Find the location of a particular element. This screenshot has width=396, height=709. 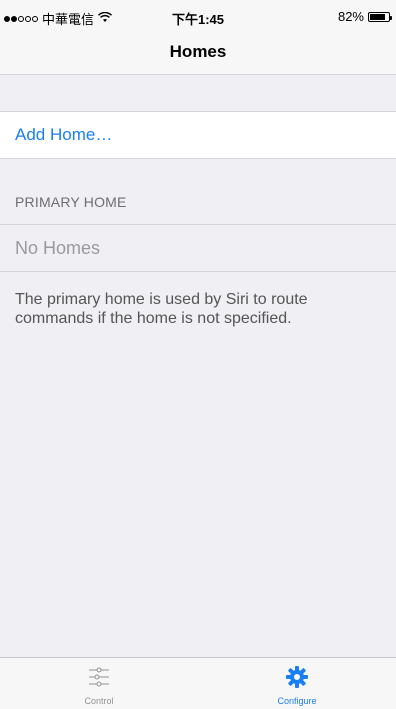

tab-configure: Configure is located at coordinates (297, 683).